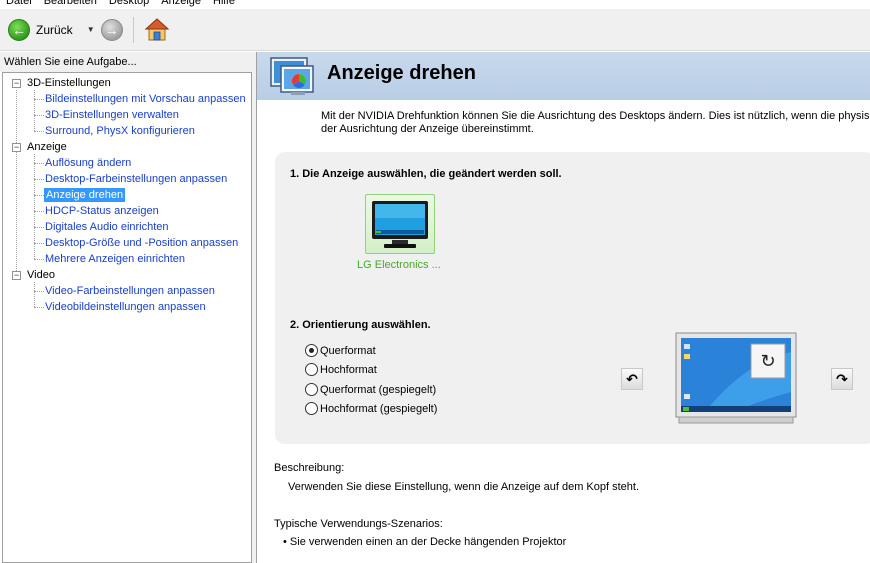 This screenshot has height=563, width=870. Describe the element at coordinates (292, 76) in the screenshot. I see `display-settings-icon` at that location.